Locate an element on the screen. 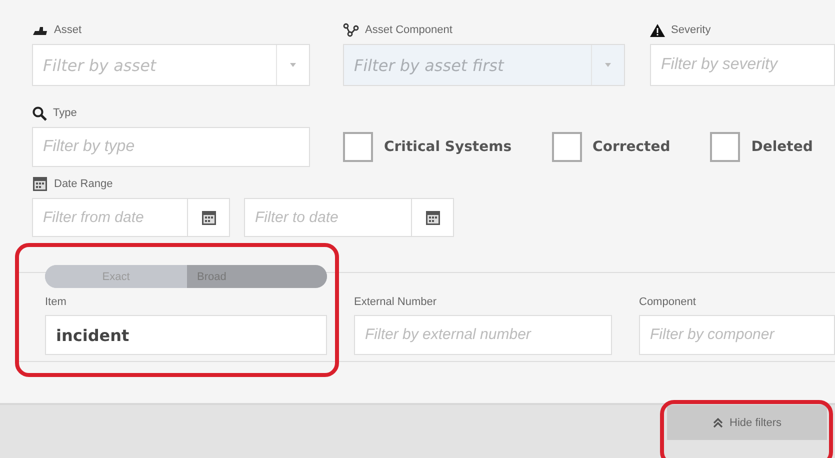  date-field: Filter from date is located at coordinates (110, 217).